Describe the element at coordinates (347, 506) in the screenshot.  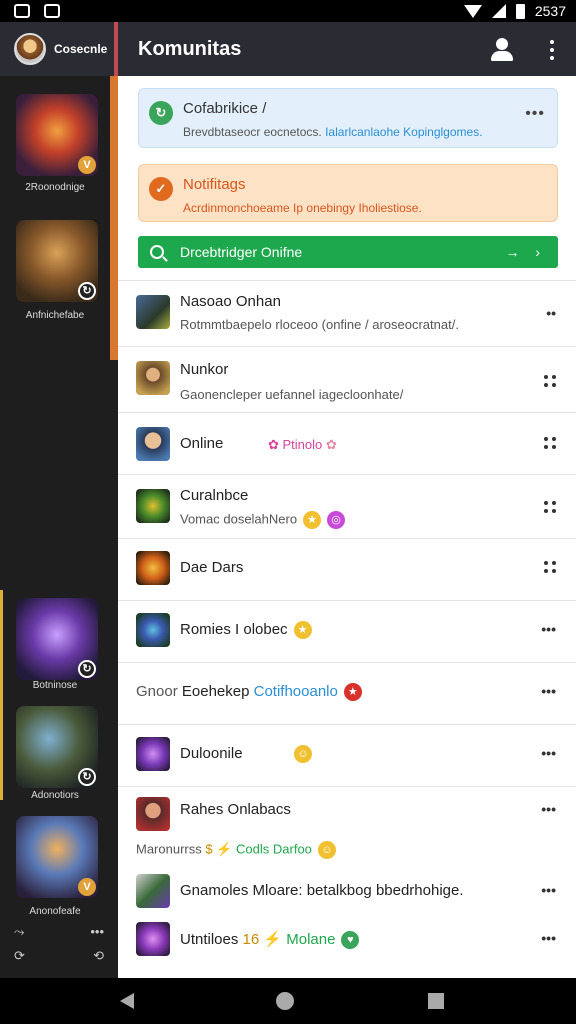
I see `list-item: Curalnbce Vomac doselahNero ★ ◎` at that location.